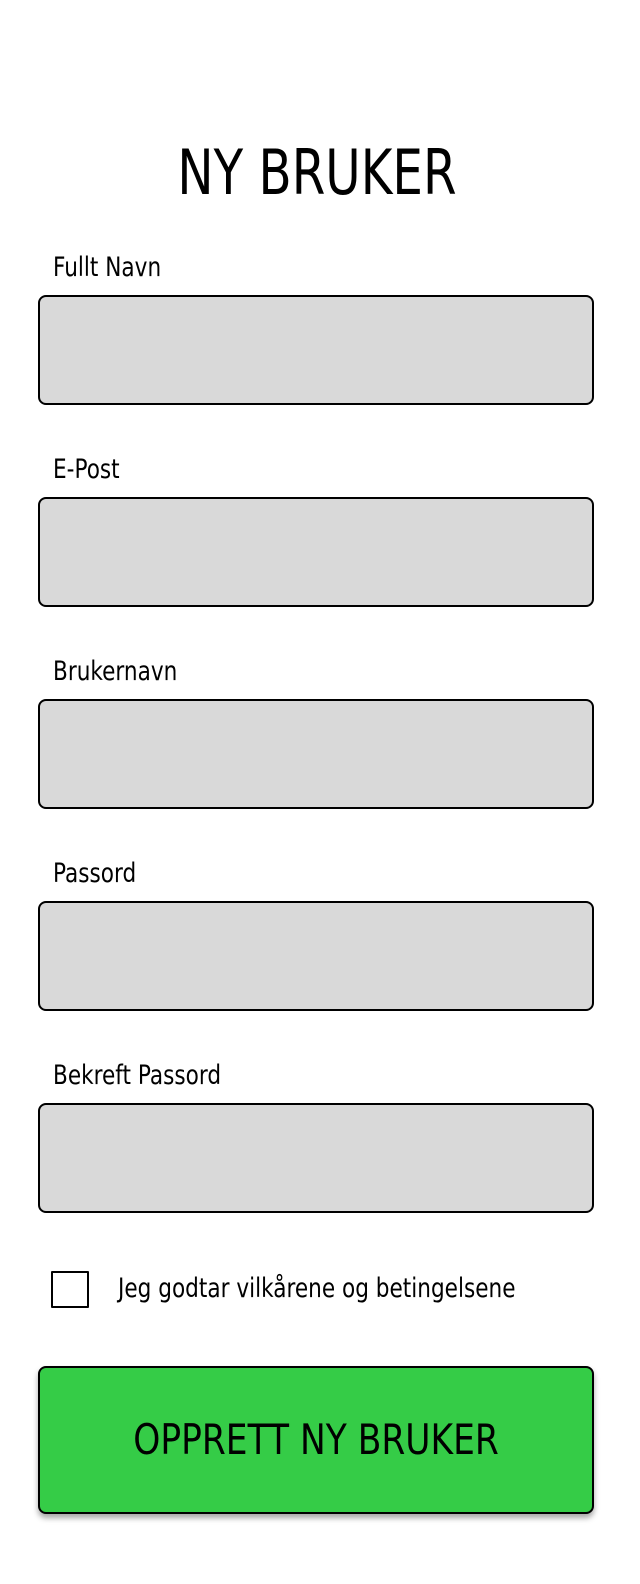 The height and width of the screenshot is (1584, 640). I want to click on page-title: NY BRUKER, so click(317, 172).